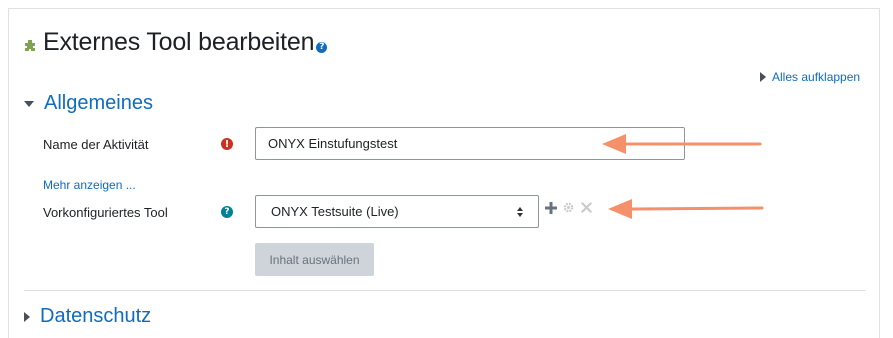 The width and height of the screenshot is (893, 338). I want to click on puzzle-icon, so click(30, 45).